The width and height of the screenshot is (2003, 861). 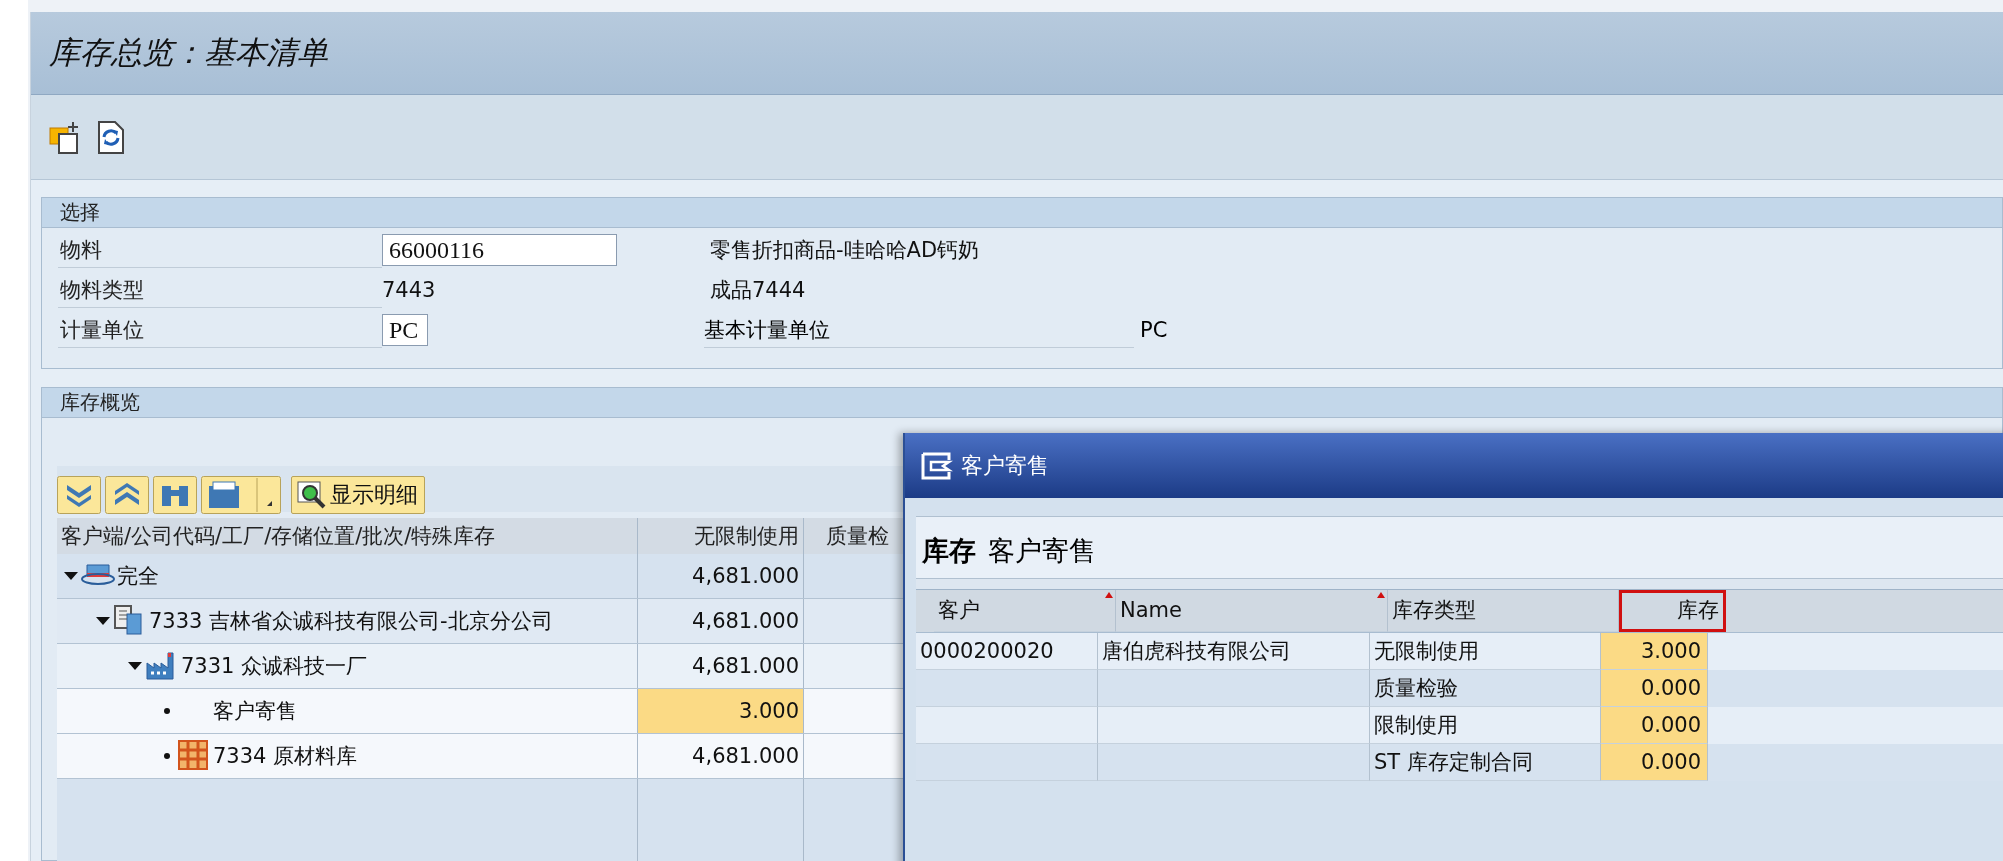 What do you see at coordinates (274, 666) in the screenshot?
I see `tree-node-label: 7331 众诚科技一厂` at bounding box center [274, 666].